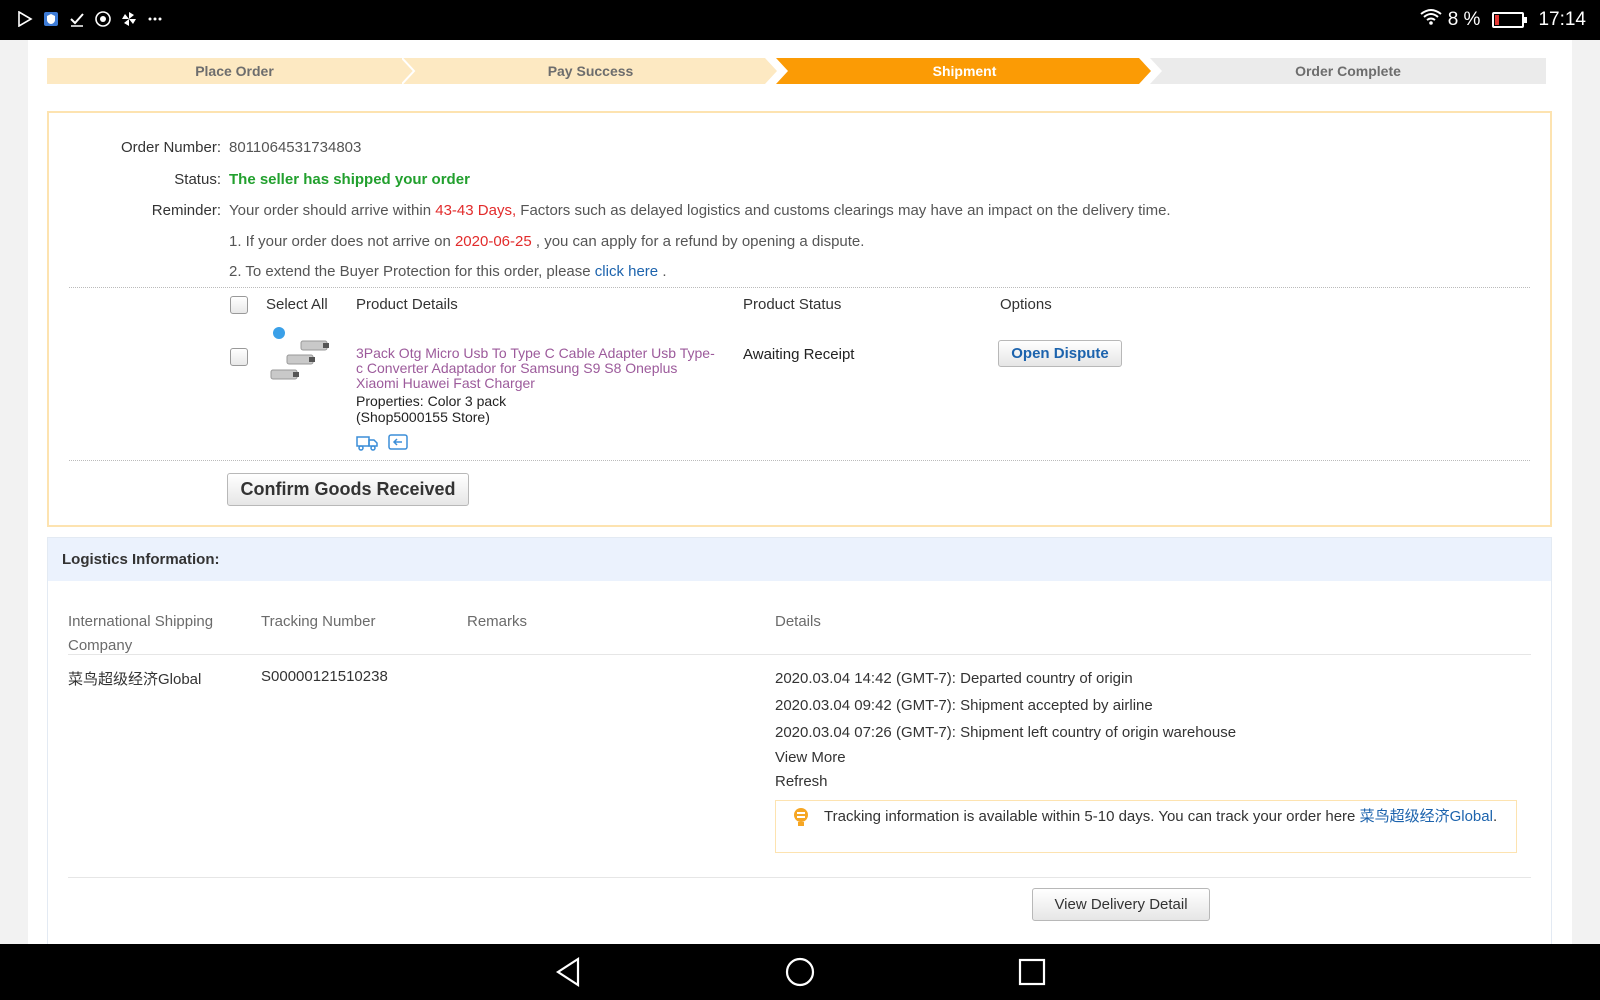 The image size is (1600, 1000). I want to click on select-all-checkbox, so click(239, 305).